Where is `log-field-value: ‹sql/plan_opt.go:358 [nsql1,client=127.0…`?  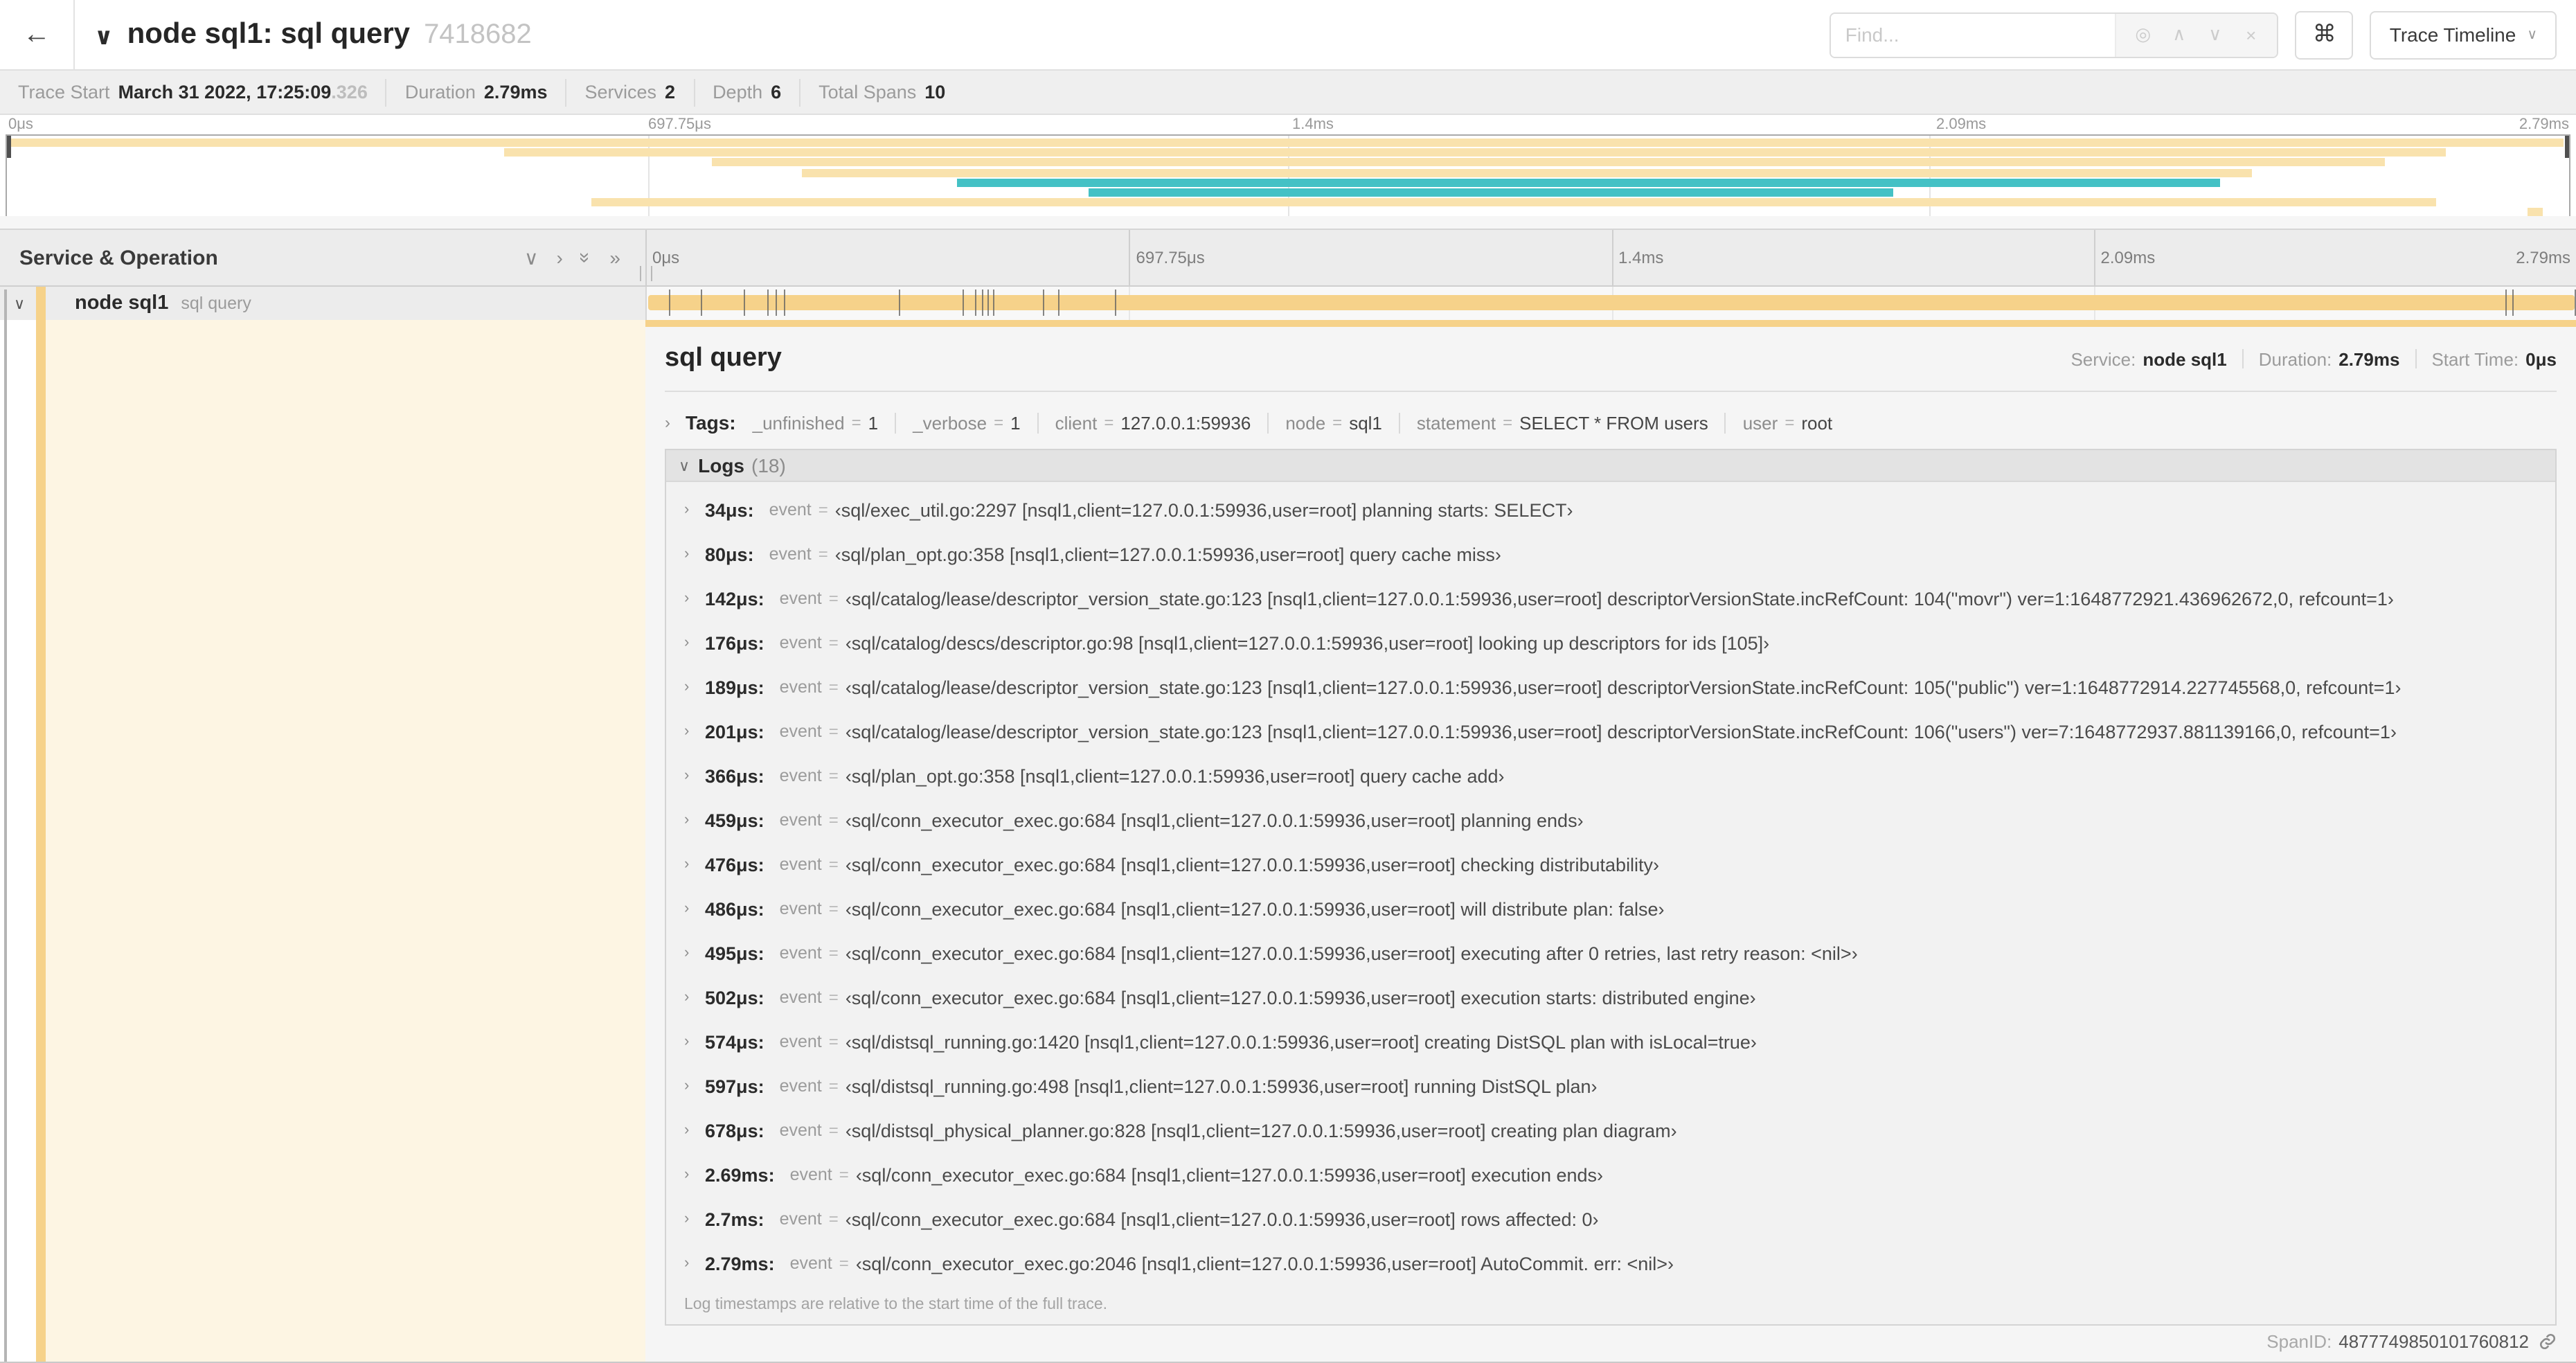
log-field-value: ‹sql/plan_opt.go:358 [nsql1,client=127.0… is located at coordinates (1175, 775).